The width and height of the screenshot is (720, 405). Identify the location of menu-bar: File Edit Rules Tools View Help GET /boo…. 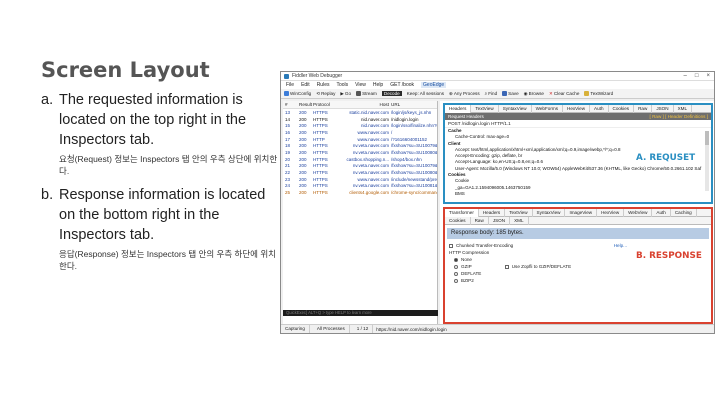
(497, 85).